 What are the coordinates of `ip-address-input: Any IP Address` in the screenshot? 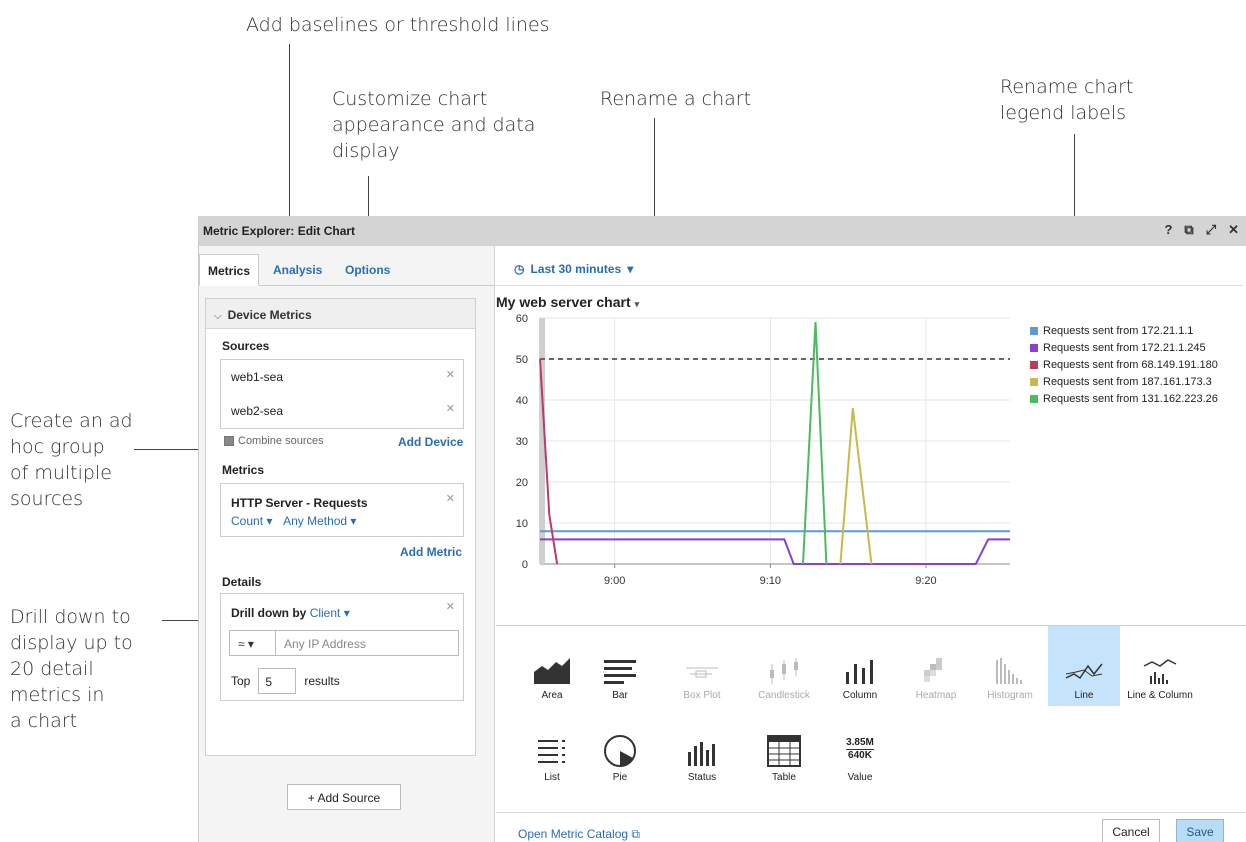 It's located at (367, 643).